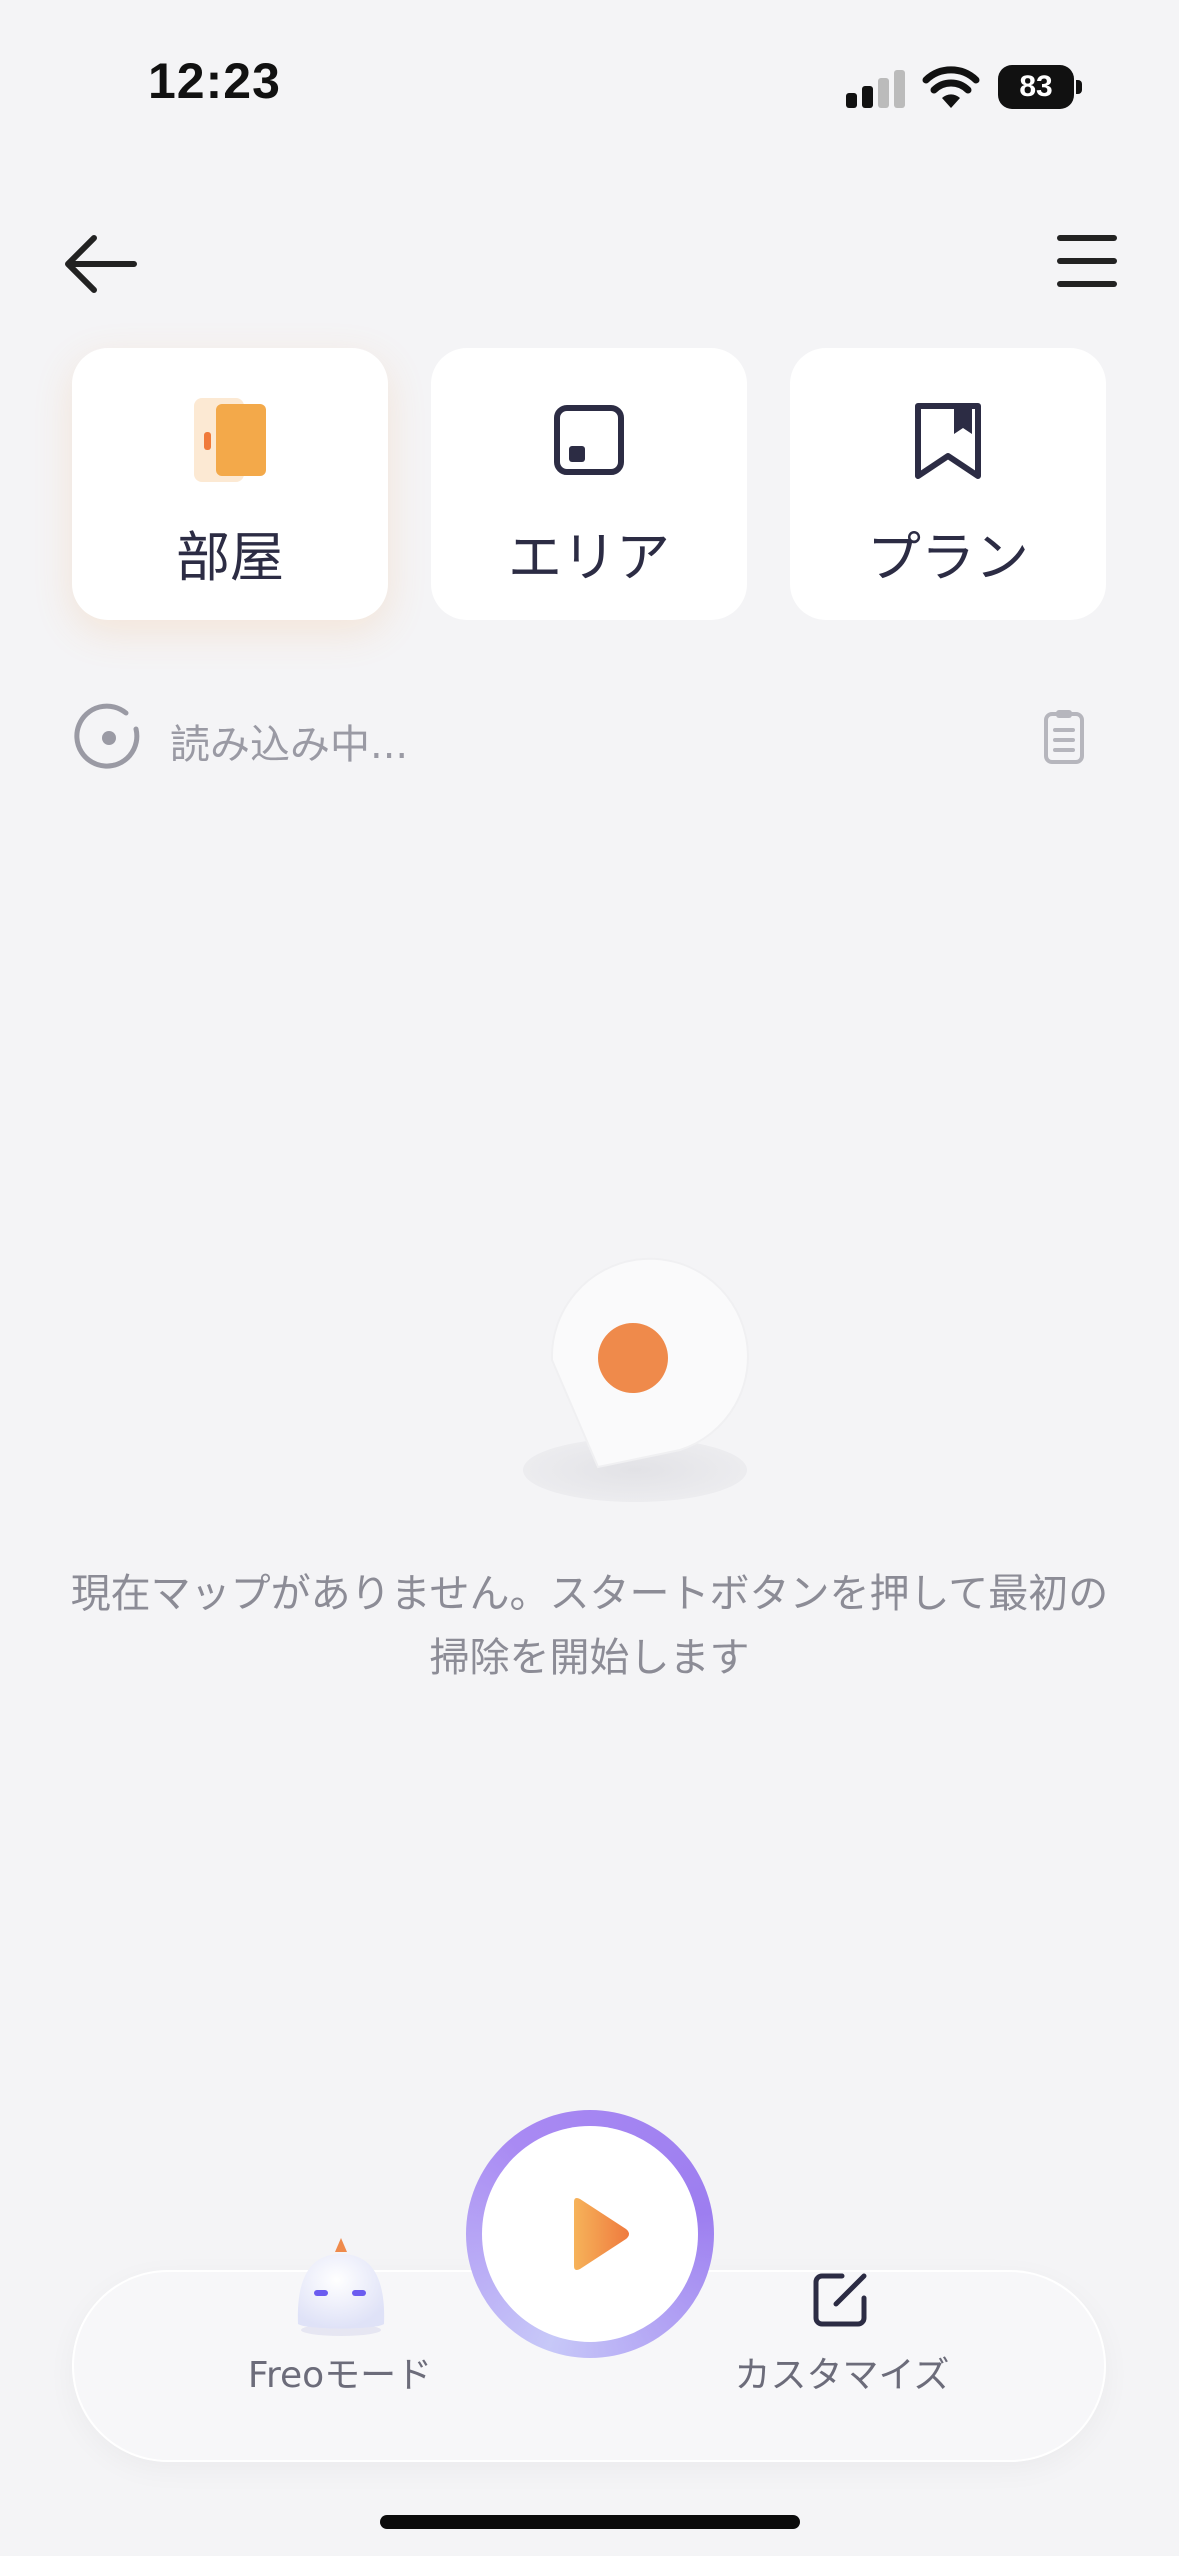 The width and height of the screenshot is (1179, 2556). I want to click on customize-button: カスタマイズ, so click(842, 2336).